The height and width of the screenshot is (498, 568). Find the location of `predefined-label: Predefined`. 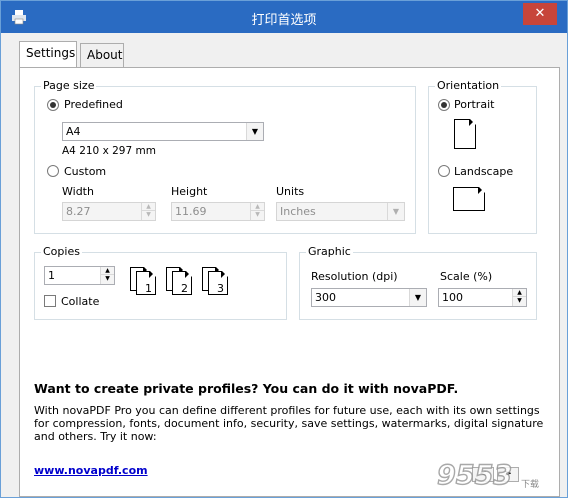

predefined-label: Predefined is located at coordinates (93, 104).